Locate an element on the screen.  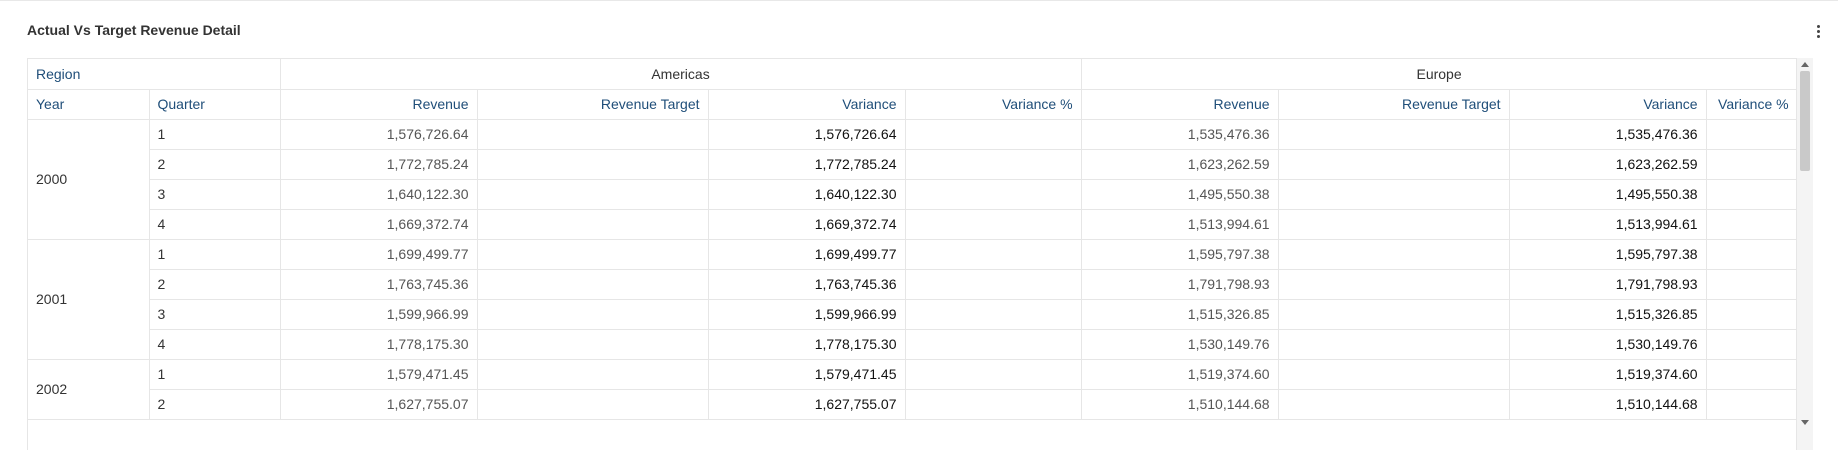
americas-variance-cell: 1,576,726.64 is located at coordinates (807, 134).